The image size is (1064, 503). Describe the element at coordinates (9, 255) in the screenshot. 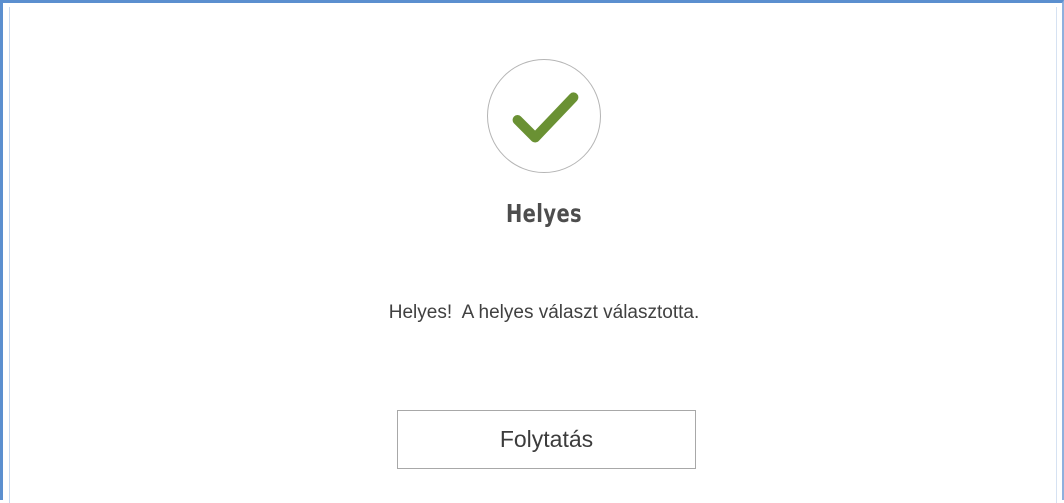

I see `dialog-border-left` at that location.